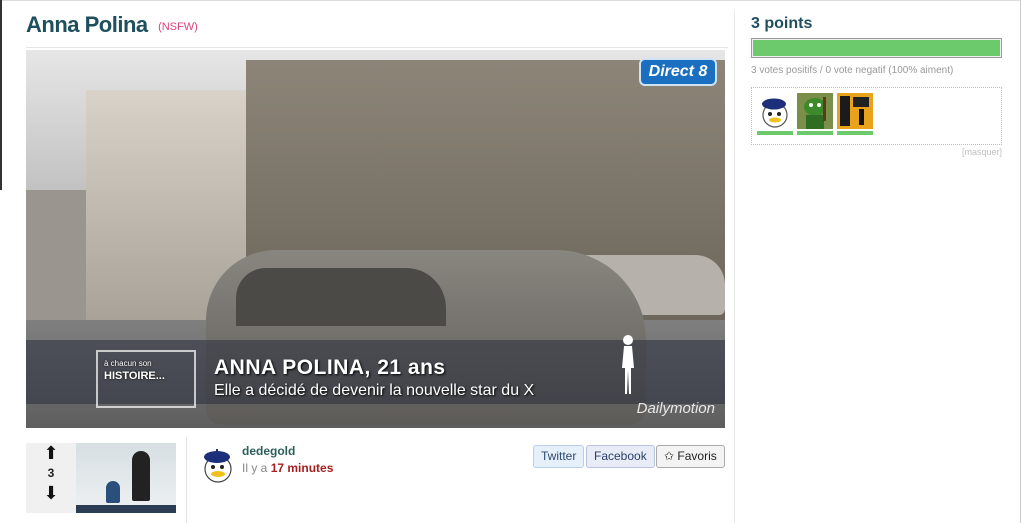  Describe the element at coordinates (255, 468) in the screenshot. I see `time-prefix: Il y a` at that location.